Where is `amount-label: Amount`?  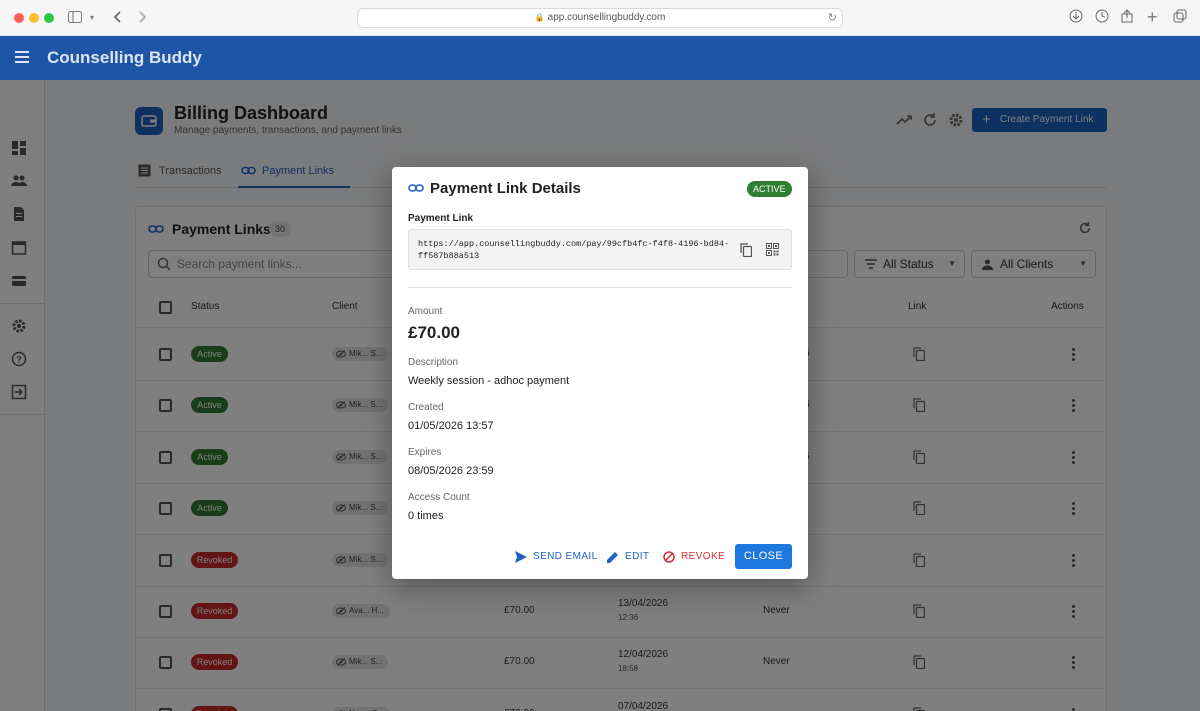
amount-label: Amount is located at coordinates (425, 311).